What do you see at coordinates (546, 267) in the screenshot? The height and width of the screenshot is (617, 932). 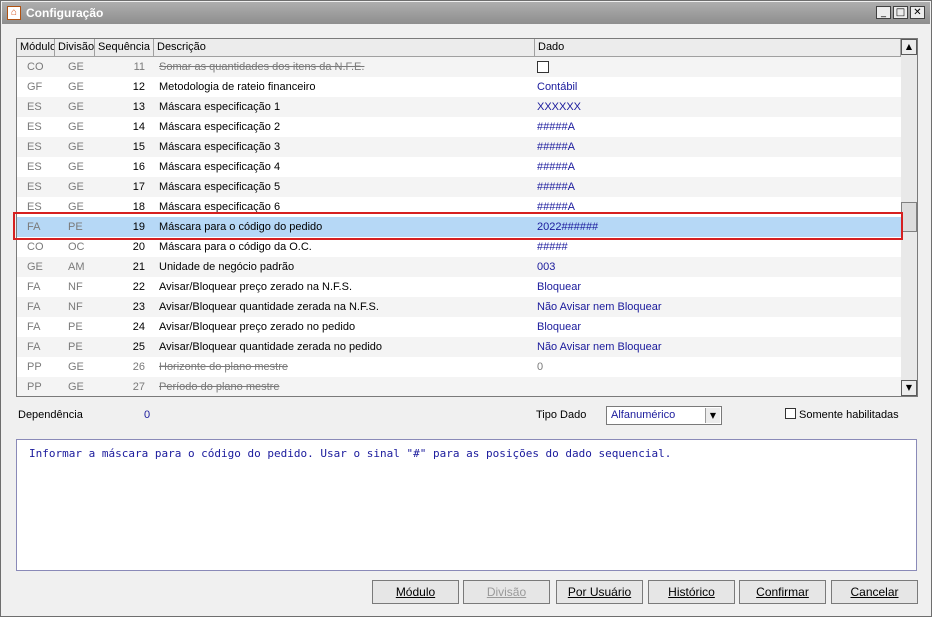 I see `cell-dado: 003` at bounding box center [546, 267].